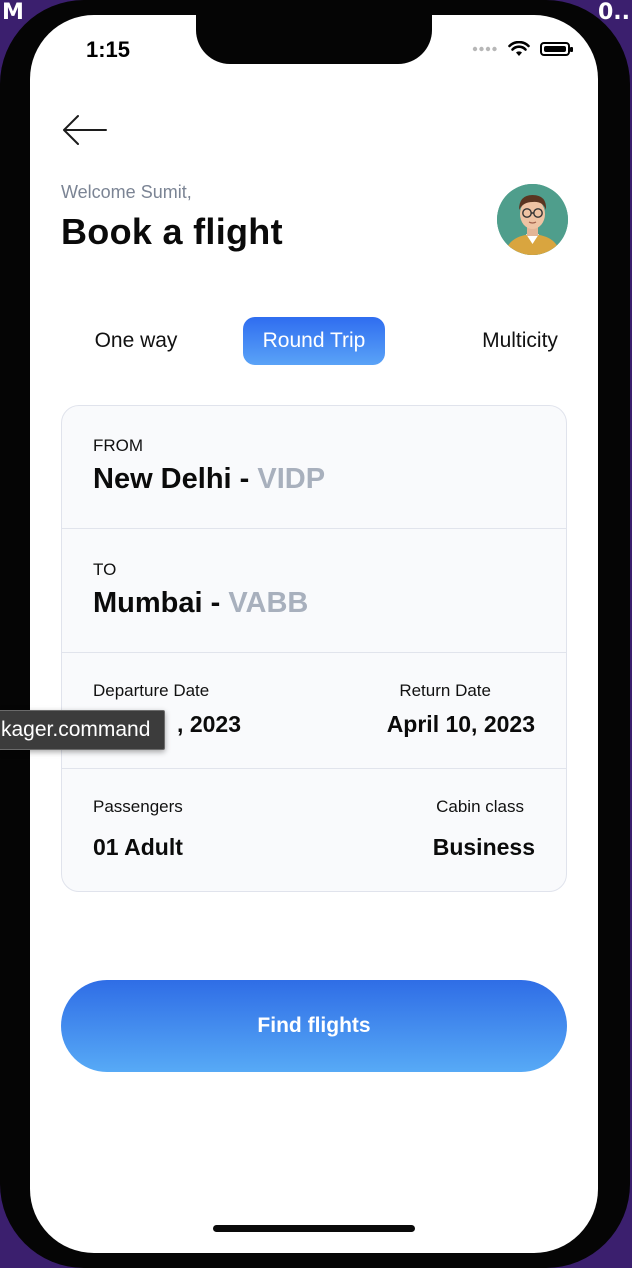 The height and width of the screenshot is (1268, 632). Describe the element at coordinates (138, 806) in the screenshot. I see `passengers-label: Passengers` at that location.